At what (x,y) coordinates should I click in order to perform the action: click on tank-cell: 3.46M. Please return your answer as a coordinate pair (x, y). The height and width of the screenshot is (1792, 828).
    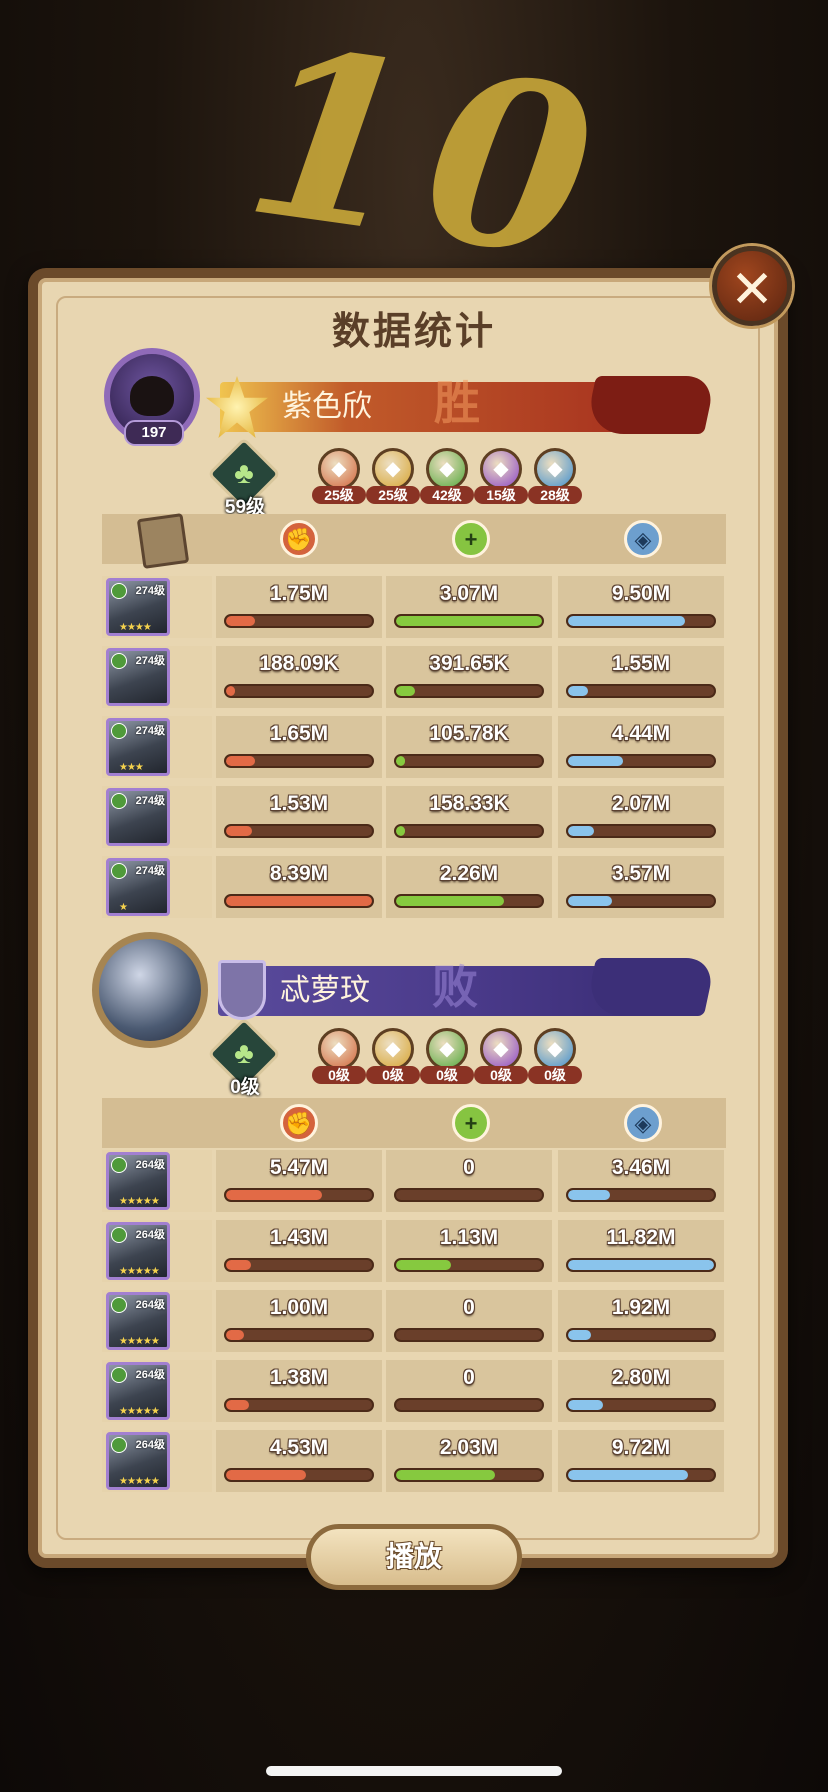
    Looking at the image, I should click on (641, 1181).